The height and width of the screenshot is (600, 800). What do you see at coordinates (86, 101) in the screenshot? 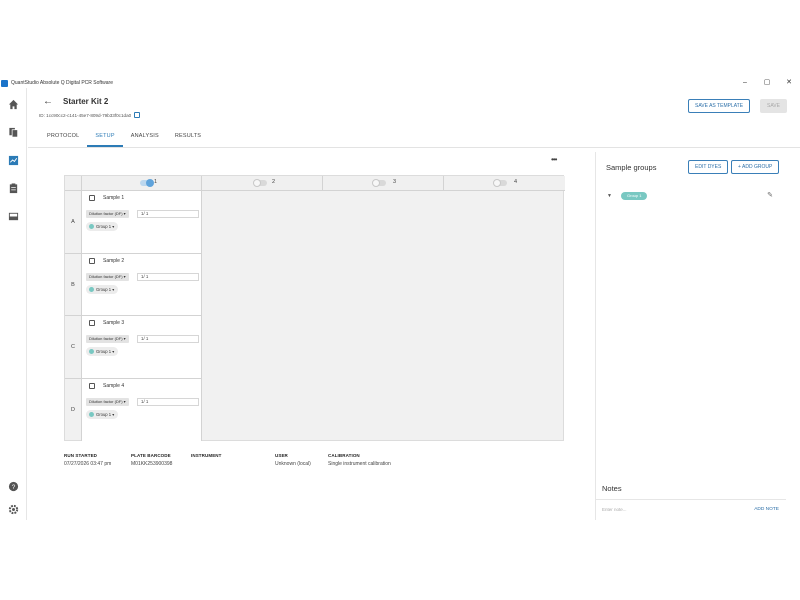
I see `page-title: Starter Kit 2` at bounding box center [86, 101].